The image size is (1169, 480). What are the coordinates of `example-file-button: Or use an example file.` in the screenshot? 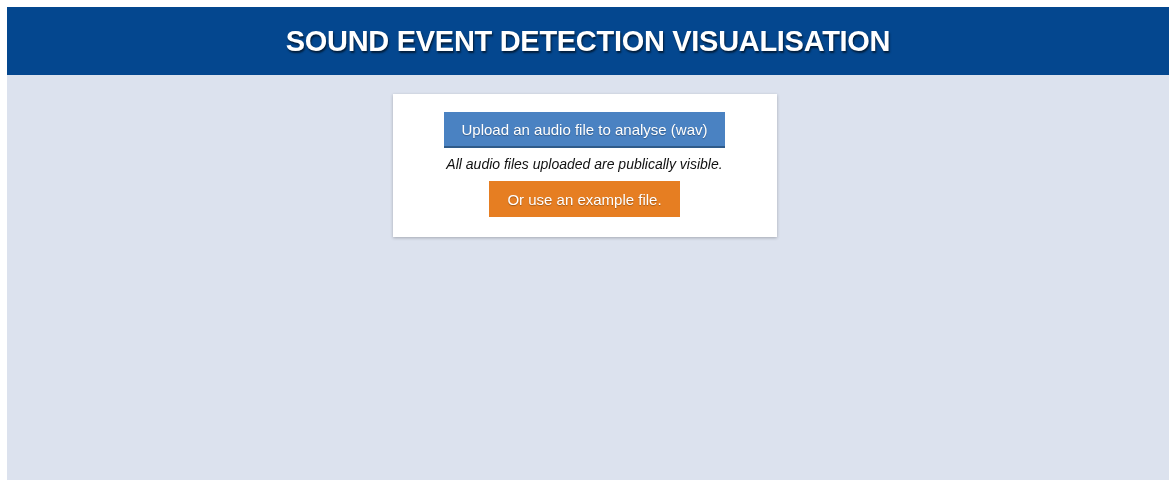 It's located at (584, 199).